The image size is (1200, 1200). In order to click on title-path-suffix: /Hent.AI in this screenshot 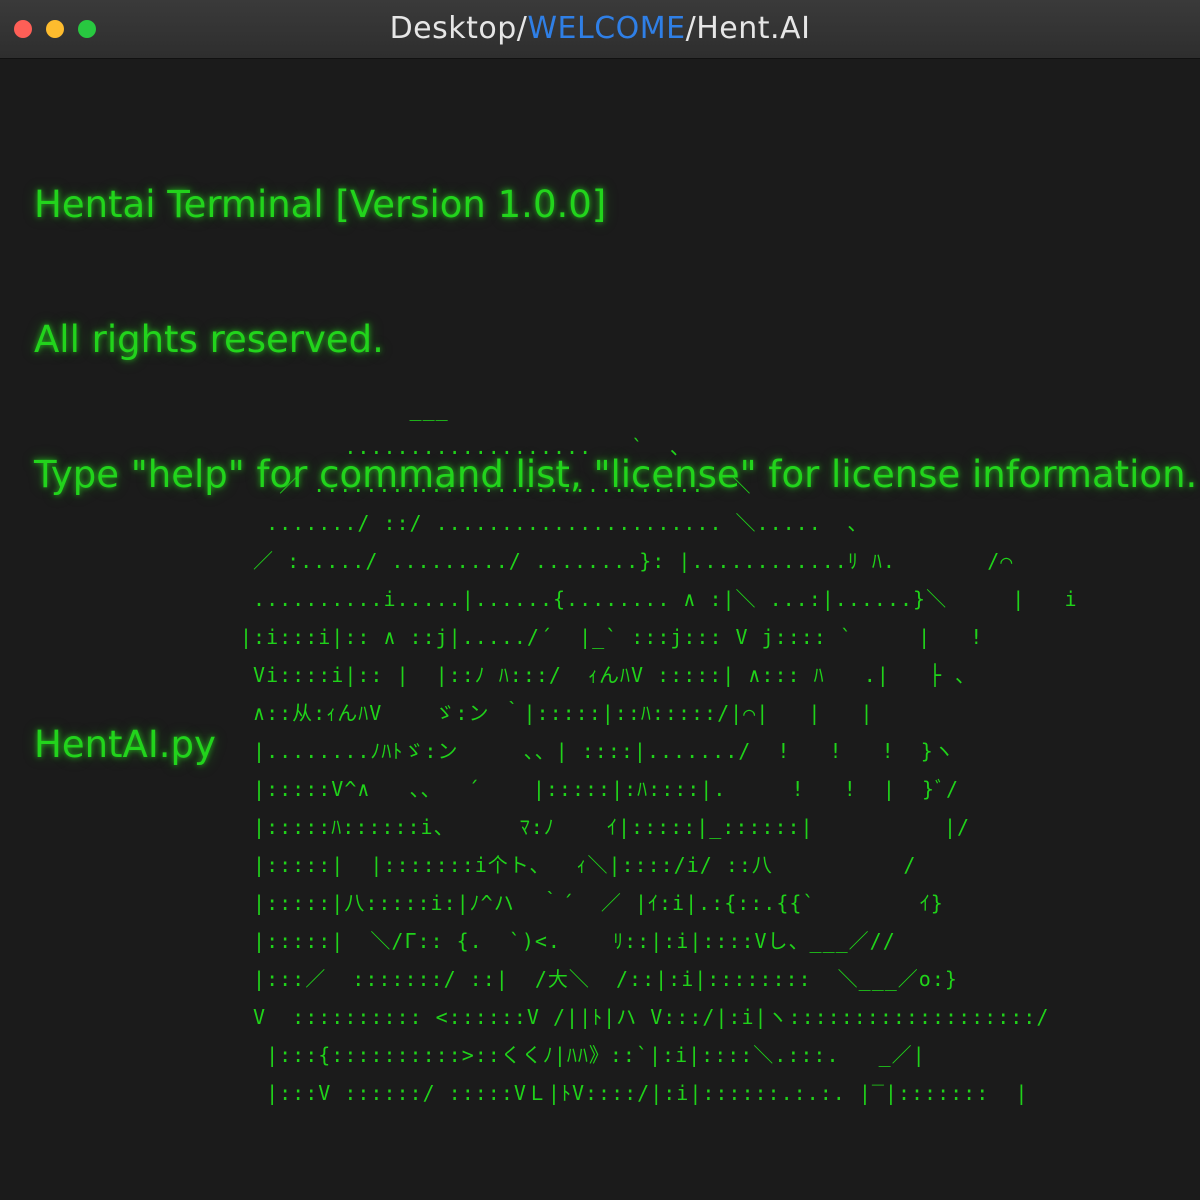, I will do `click(748, 28)`.